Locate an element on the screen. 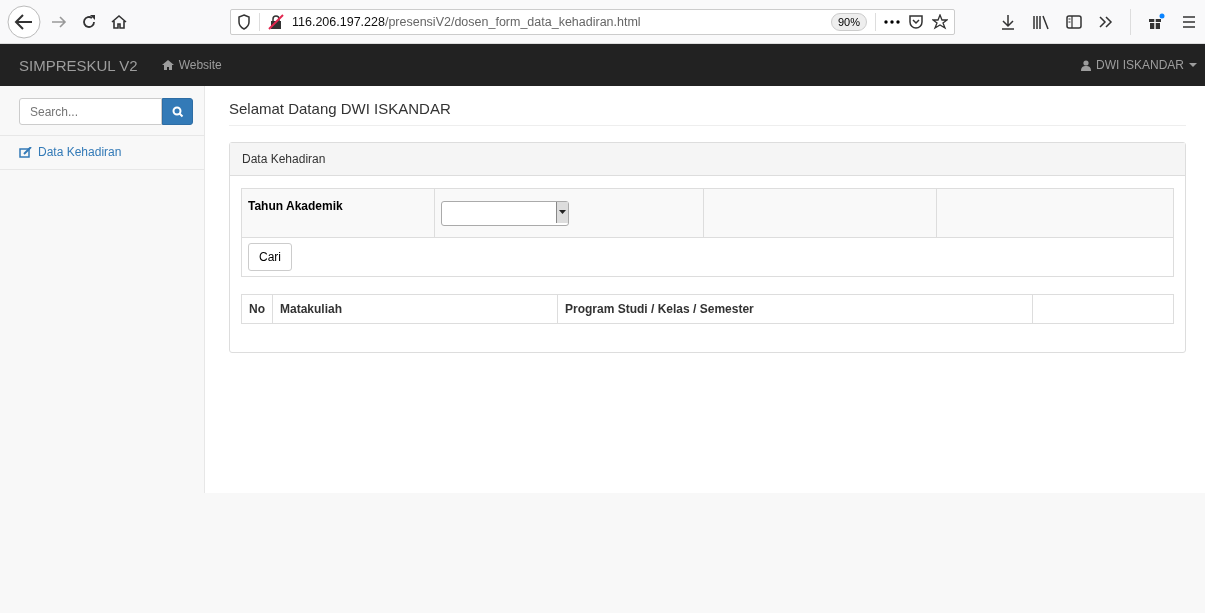 The width and height of the screenshot is (1205, 613). sidebar-item: Data Kehadiran is located at coordinates (102, 153).